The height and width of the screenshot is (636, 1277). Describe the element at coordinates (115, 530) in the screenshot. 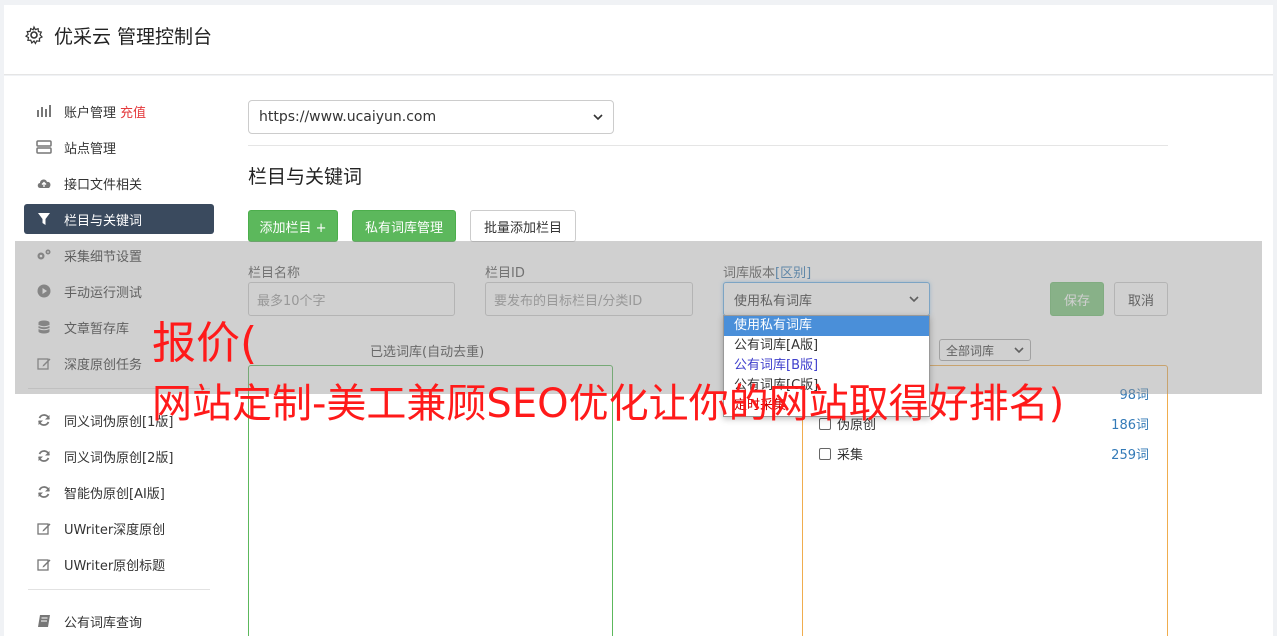

I see `sidebar-item-label: UWriter深度原创` at that location.